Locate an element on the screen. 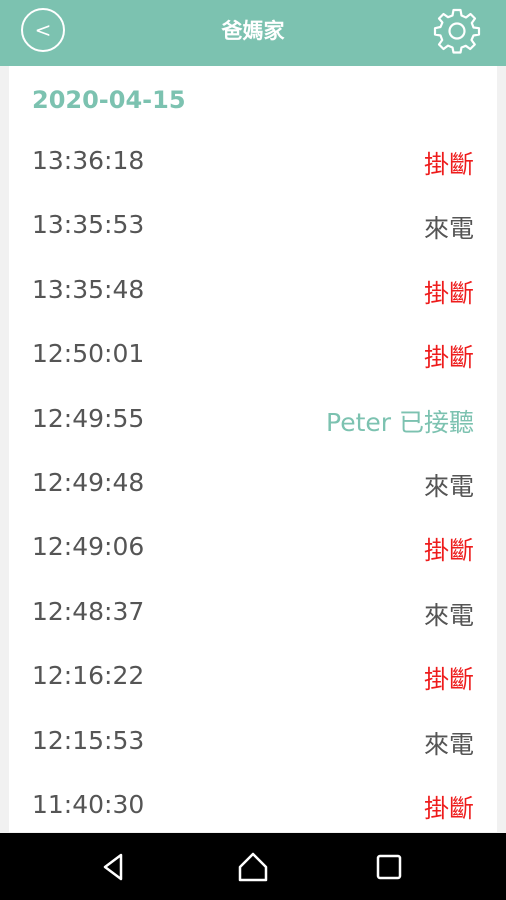 The height and width of the screenshot is (900, 506). call-log-row: 13:35:53 來電 is located at coordinates (253, 225).